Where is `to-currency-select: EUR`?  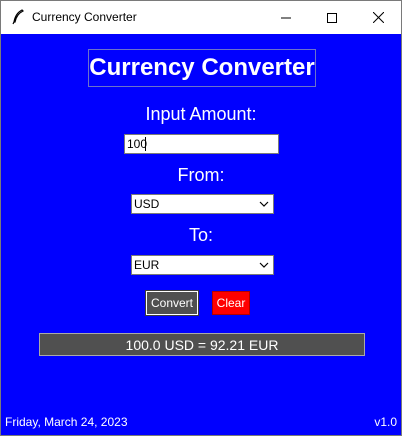
to-currency-select: EUR is located at coordinates (202, 265).